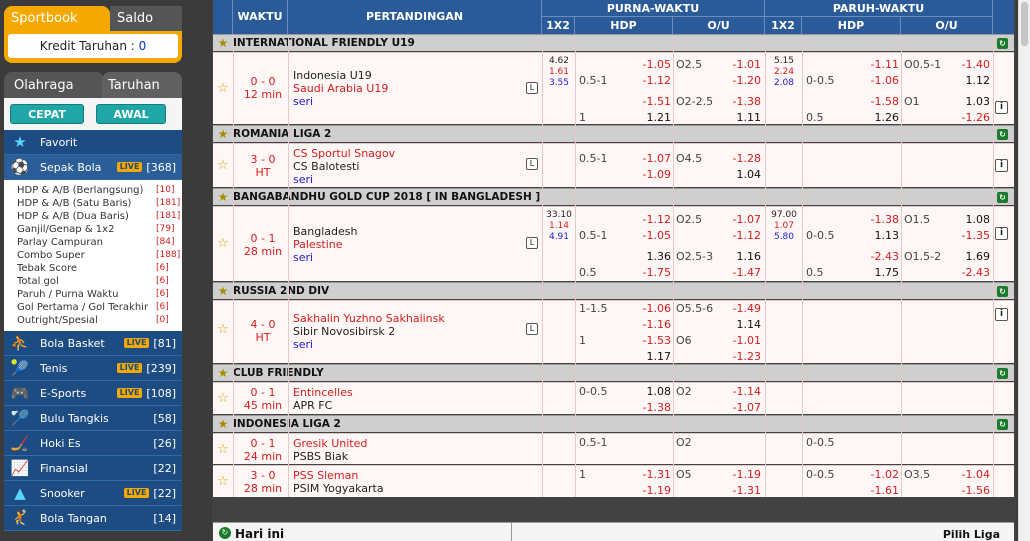 The image size is (1030, 541). I want to click on odd-away: 1.07, so click(784, 226).